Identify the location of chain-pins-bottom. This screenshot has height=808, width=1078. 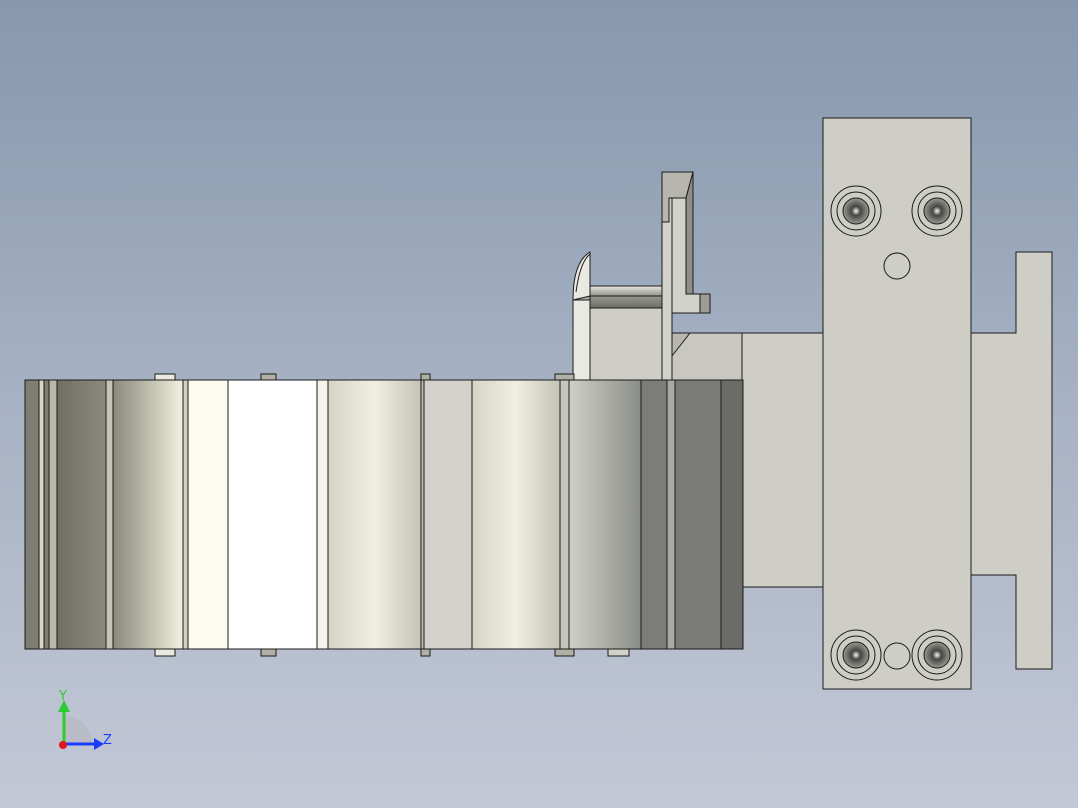
(392, 652).